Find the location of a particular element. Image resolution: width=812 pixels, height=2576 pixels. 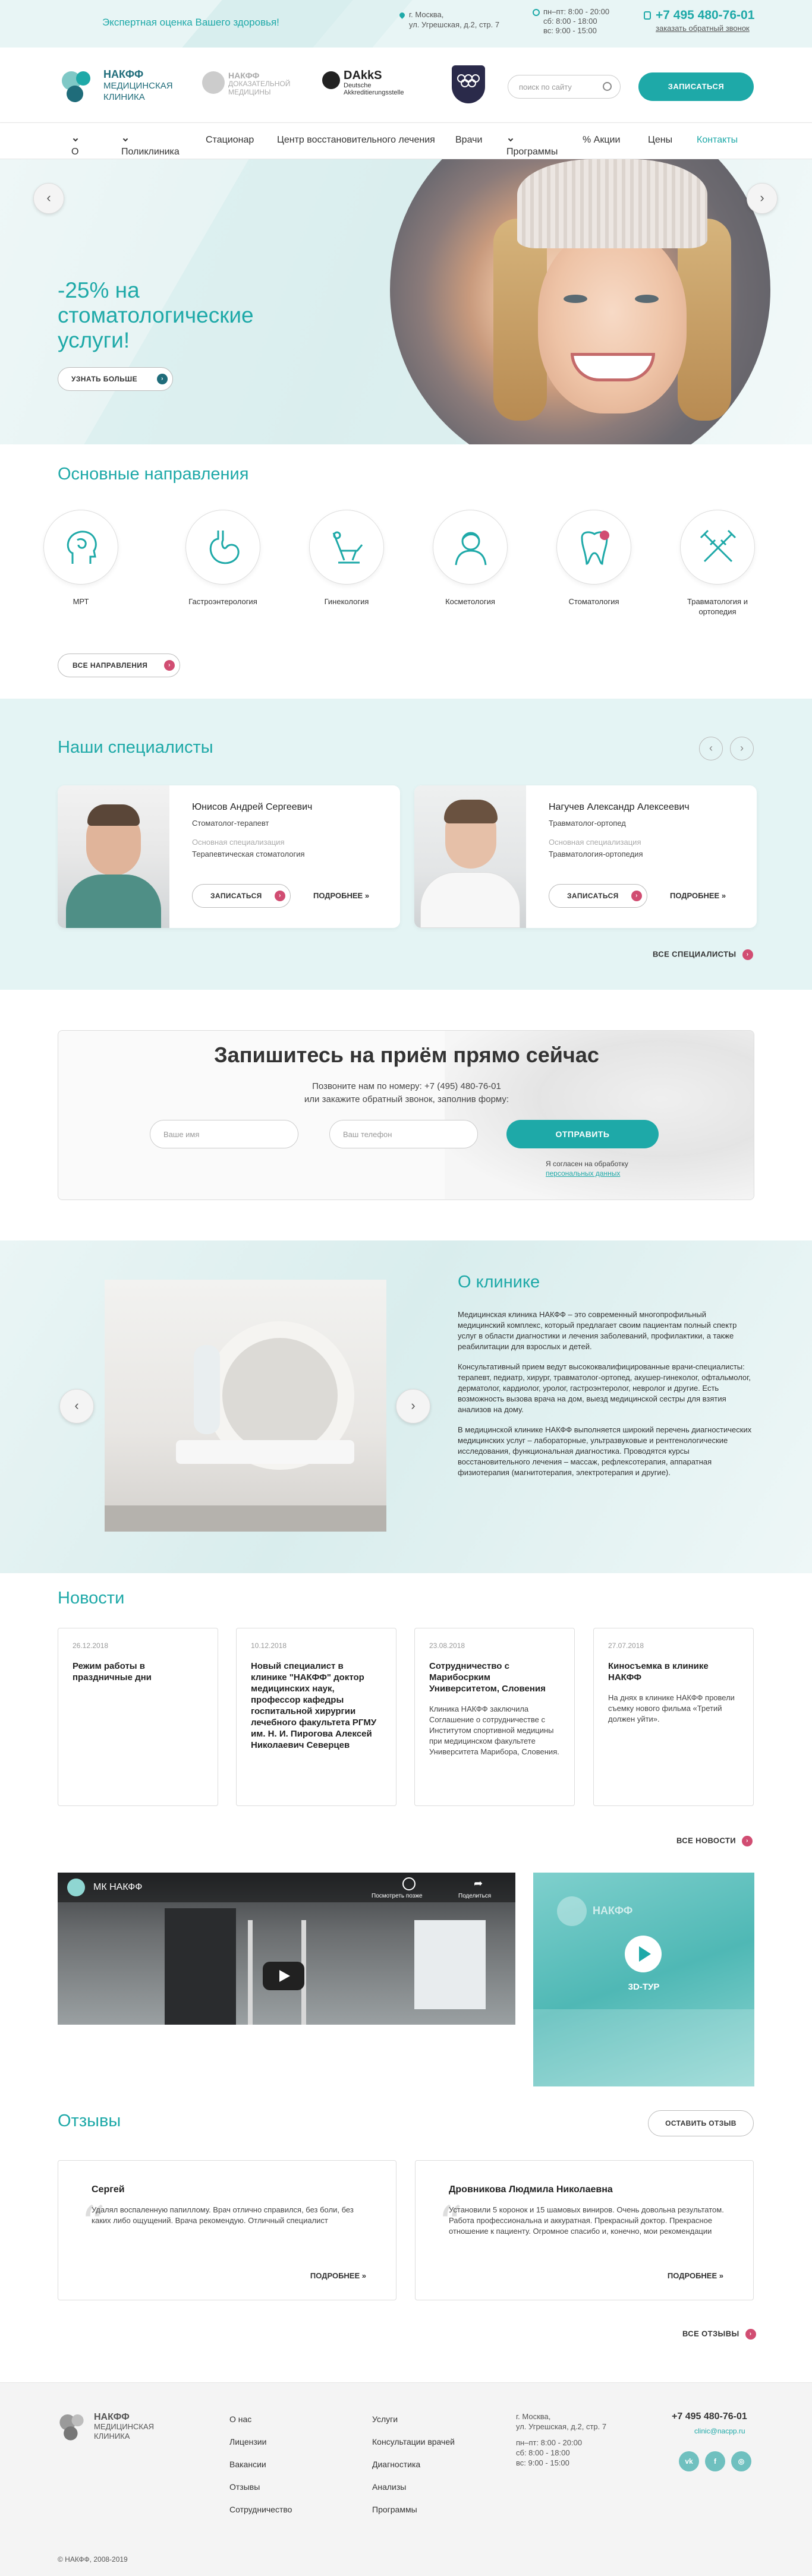

slider-next-button: › is located at coordinates (762, 198).